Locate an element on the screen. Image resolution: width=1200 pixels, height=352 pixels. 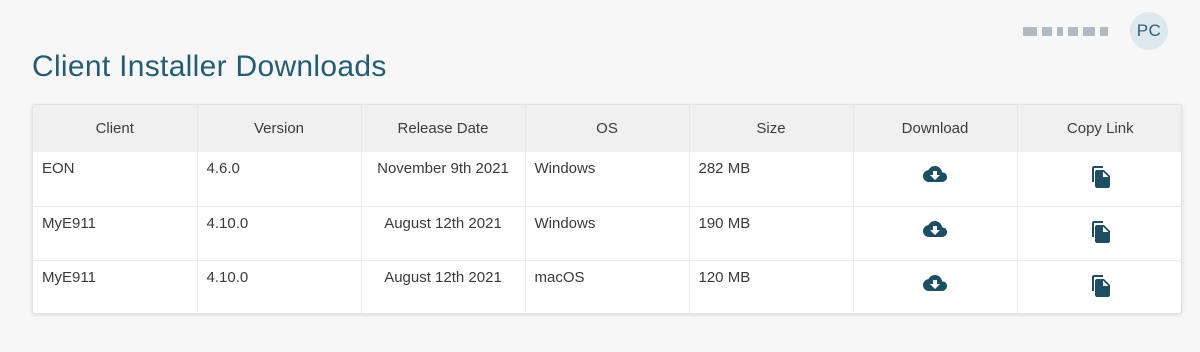
user-area: PC is located at coordinates (1095, 31).